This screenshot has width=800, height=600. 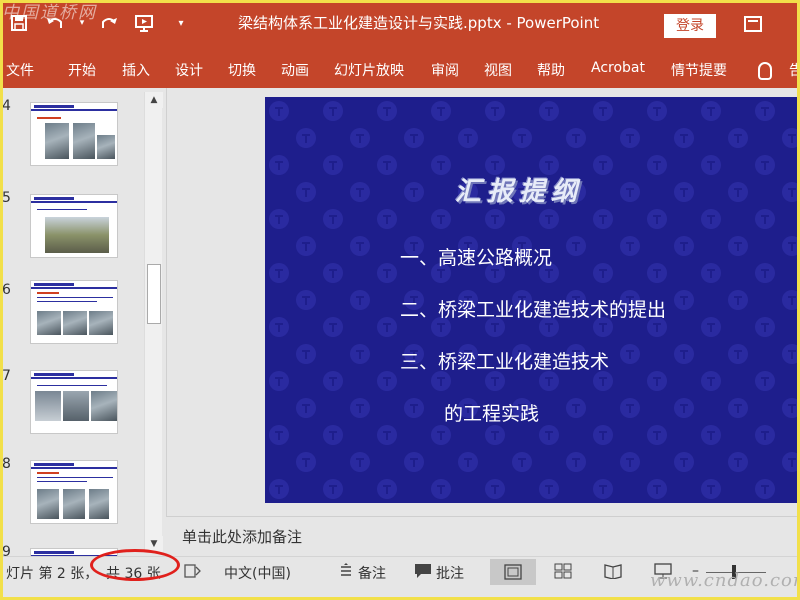 What do you see at coordinates (419, 23) in the screenshot?
I see `window-title: 梁结构体系工业化建造设计与实践.pptx - PowerPoint` at bounding box center [419, 23].